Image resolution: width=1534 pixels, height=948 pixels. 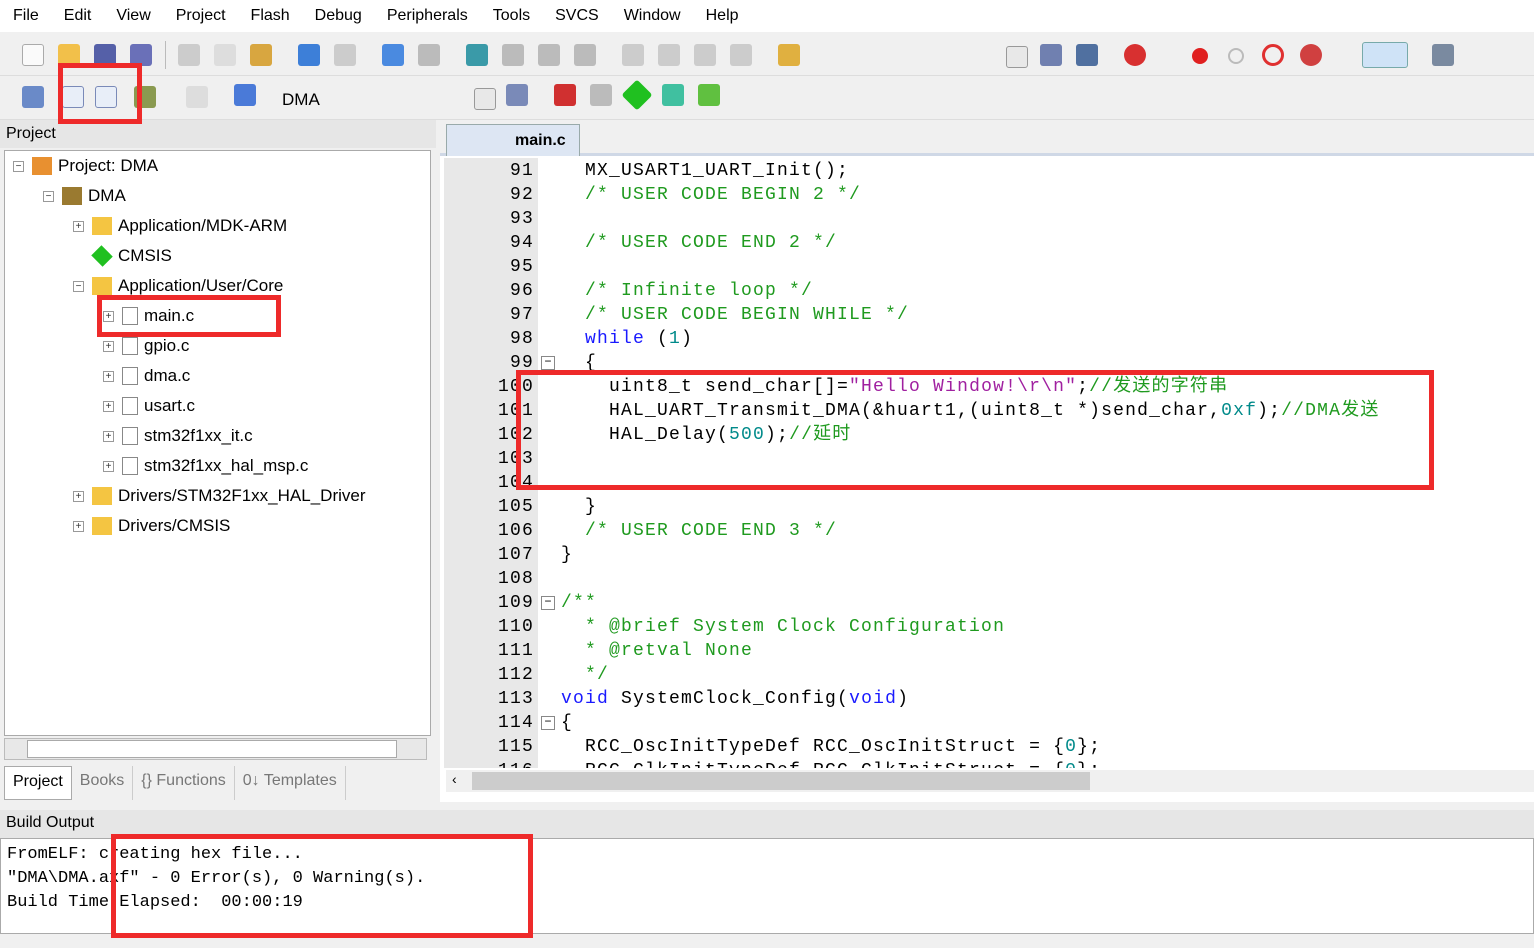 What do you see at coordinates (122, 256) in the screenshot?
I see `tree-node: CMSIS` at bounding box center [122, 256].